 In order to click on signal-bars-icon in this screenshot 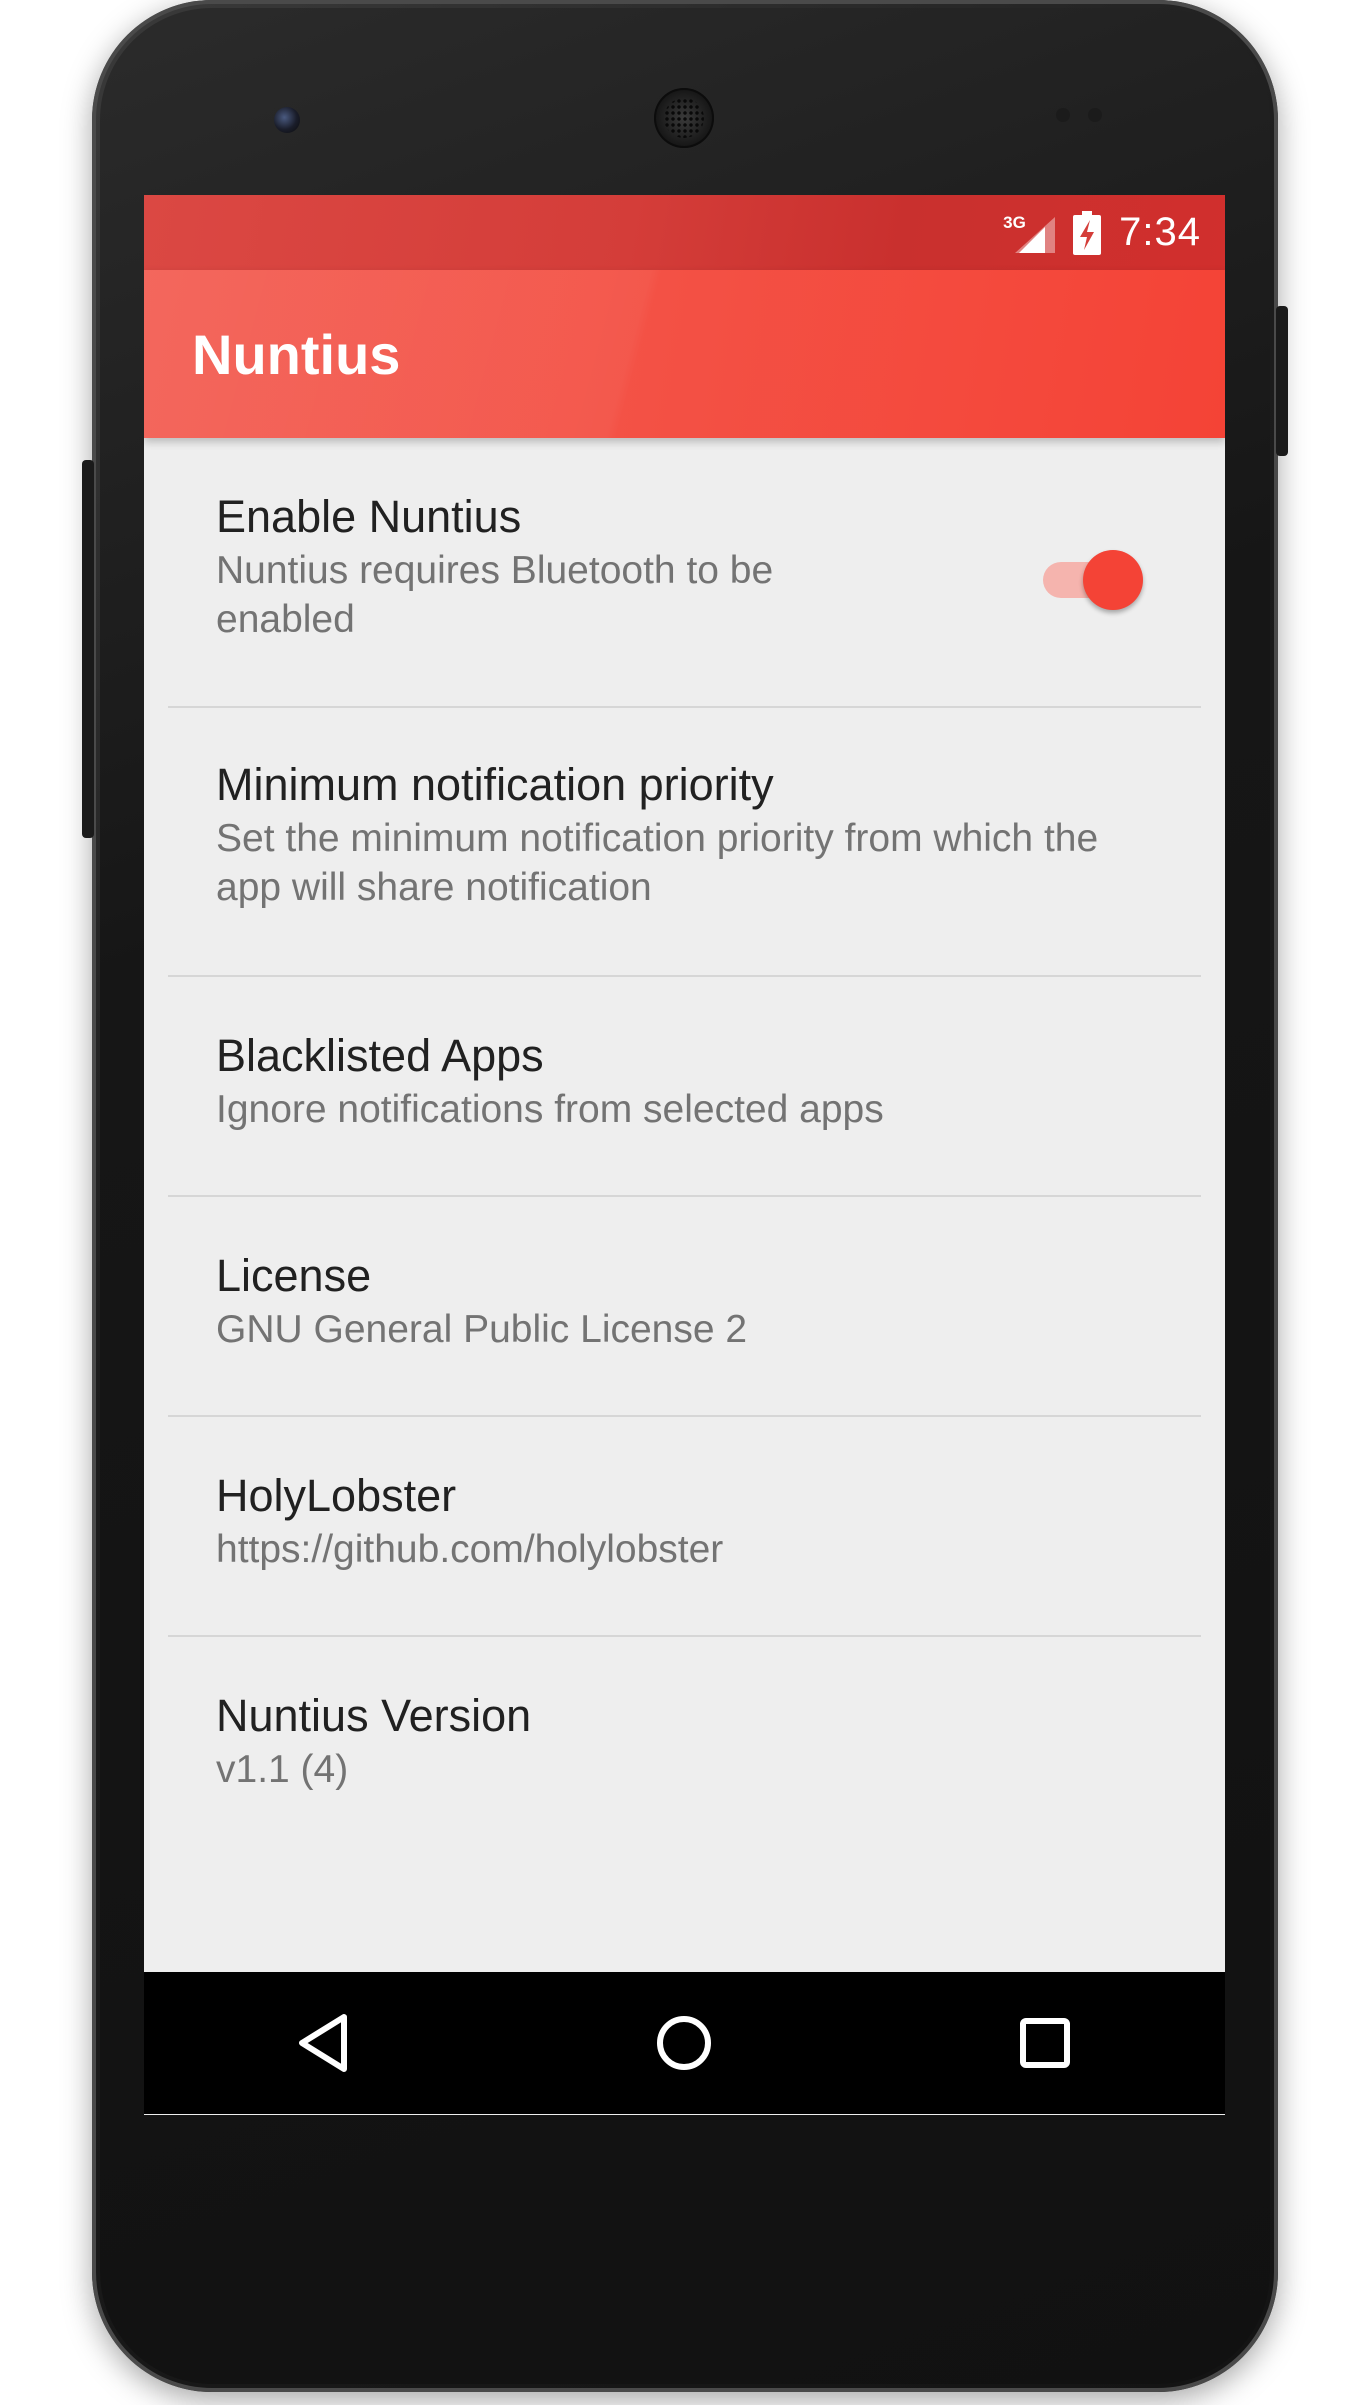, I will do `click(1035, 234)`.